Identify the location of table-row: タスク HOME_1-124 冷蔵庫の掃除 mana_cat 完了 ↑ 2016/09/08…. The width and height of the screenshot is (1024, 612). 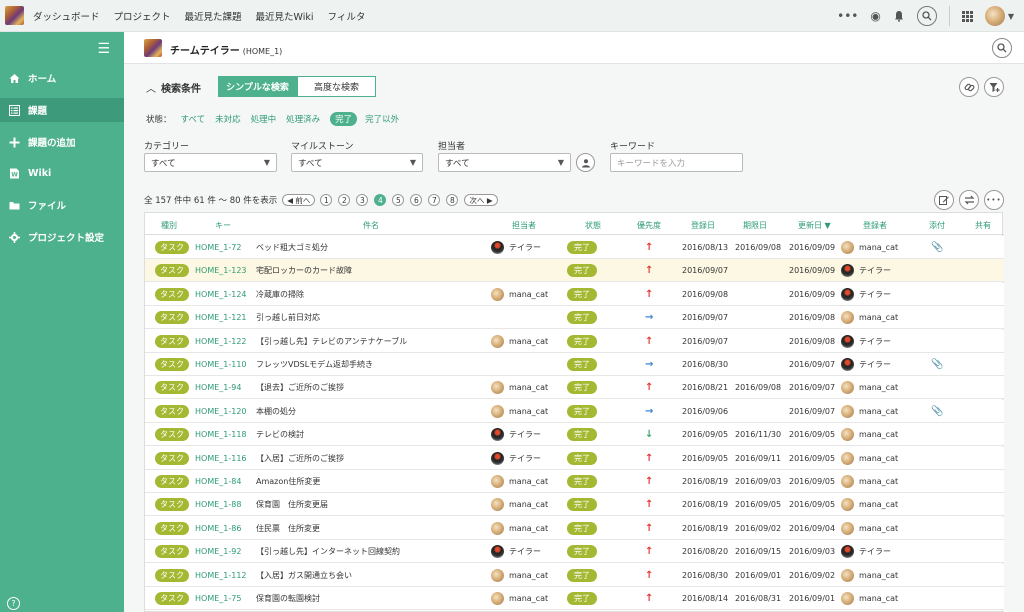
(574, 294).